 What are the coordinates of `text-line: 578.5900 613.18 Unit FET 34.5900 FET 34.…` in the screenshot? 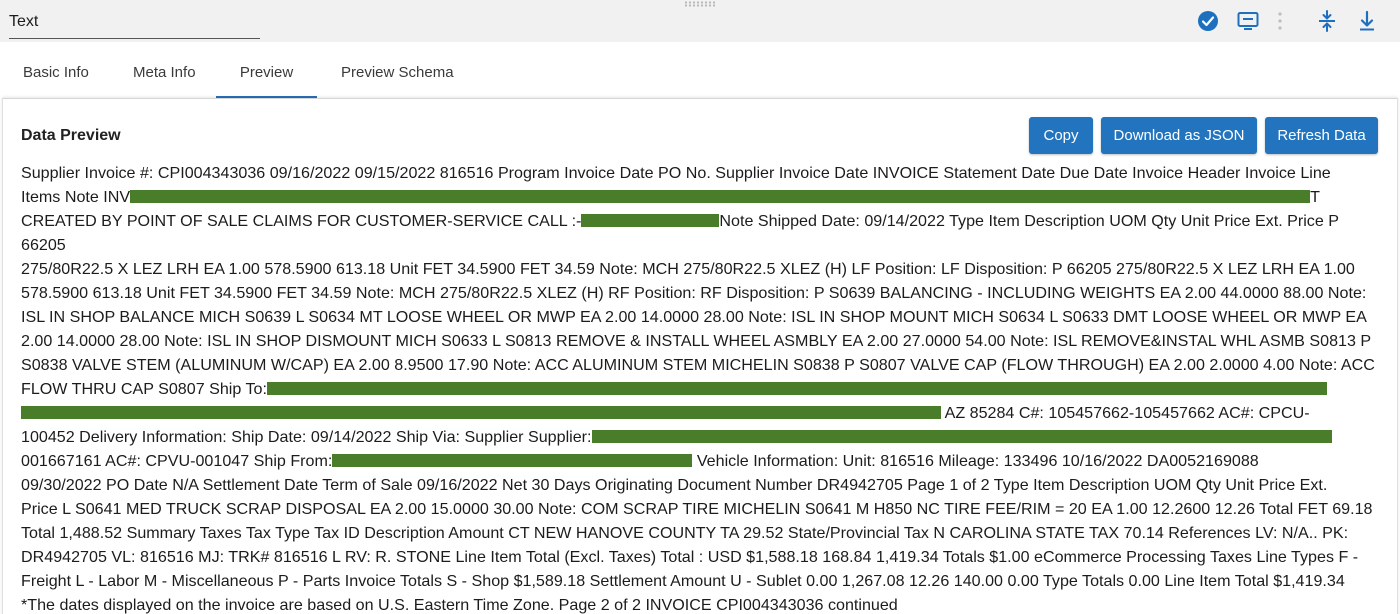 It's located at (694, 293).